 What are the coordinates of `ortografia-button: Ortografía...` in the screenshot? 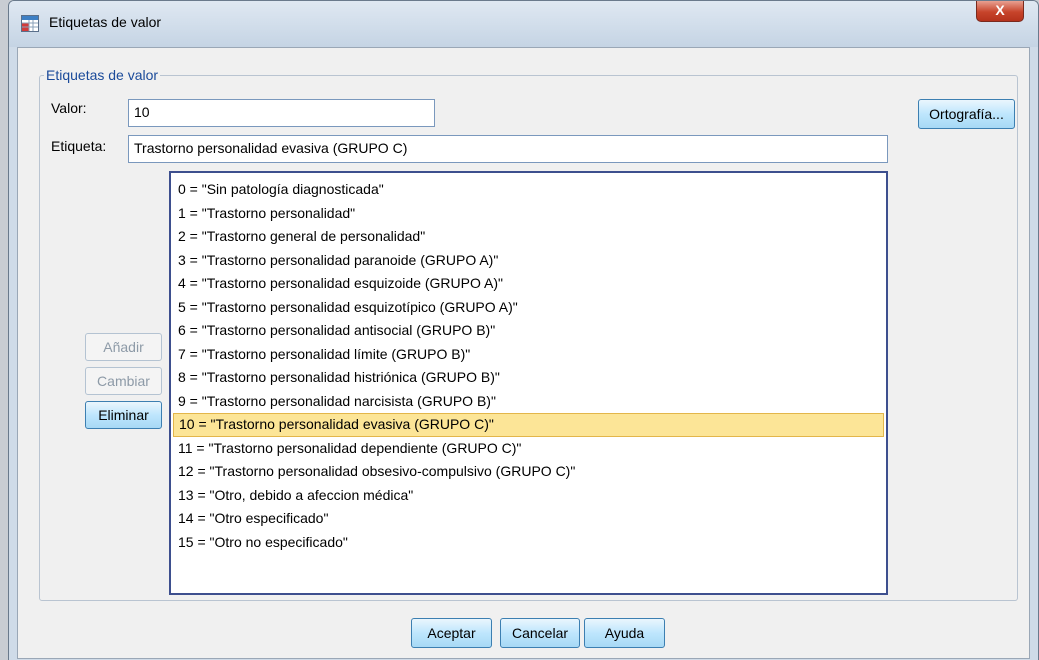 It's located at (966, 114).